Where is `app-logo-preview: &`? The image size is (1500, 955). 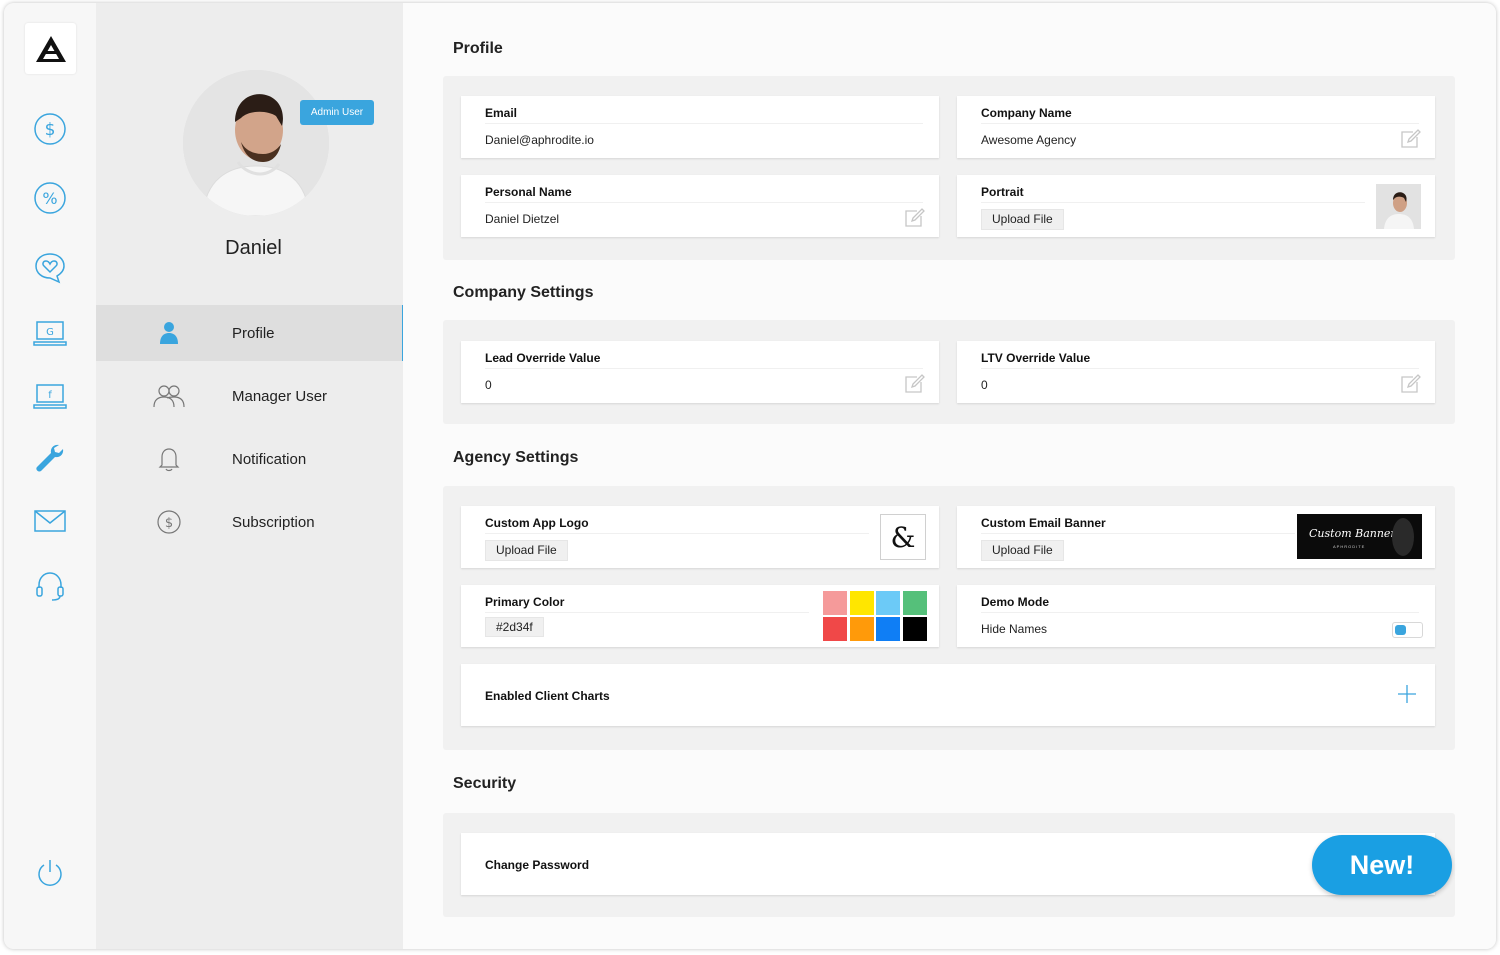 app-logo-preview: & is located at coordinates (903, 537).